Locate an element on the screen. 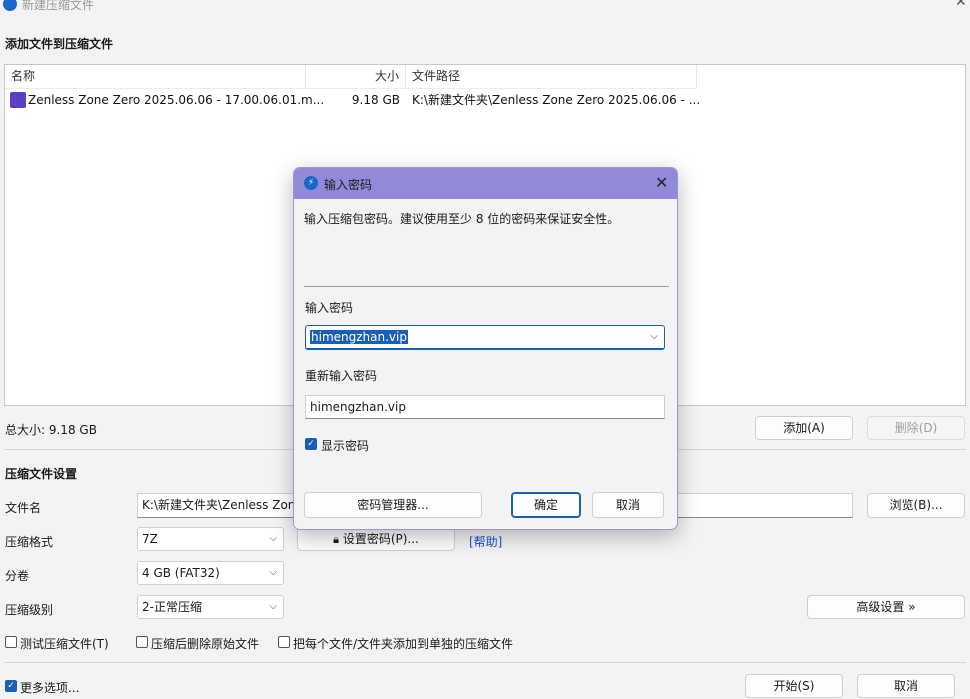 The height and width of the screenshot is (699, 970). level-select: 2-正常压缩 ⌵ is located at coordinates (210, 607).